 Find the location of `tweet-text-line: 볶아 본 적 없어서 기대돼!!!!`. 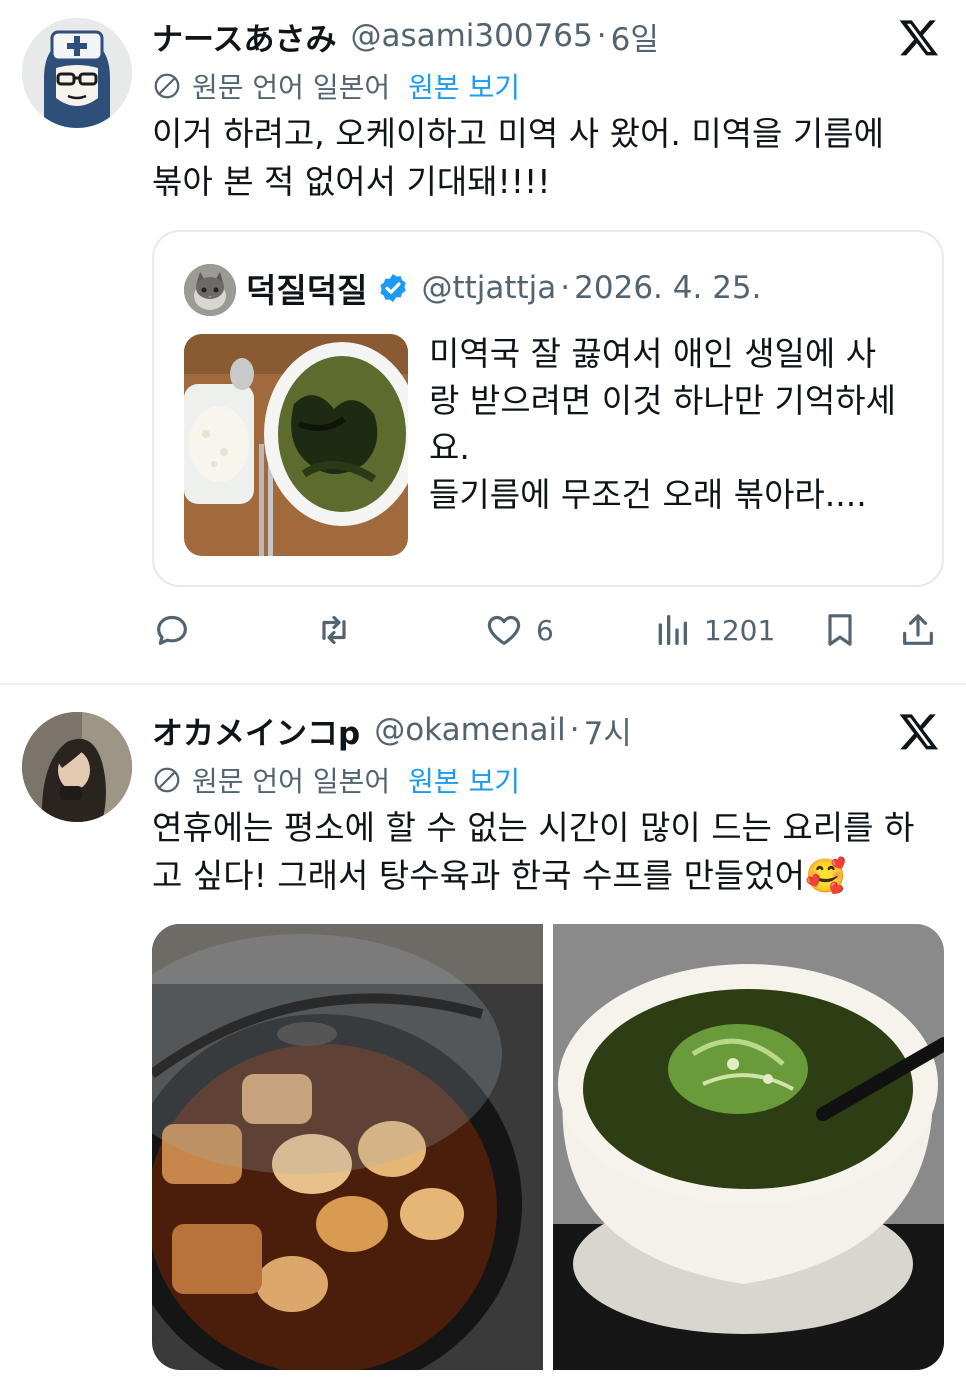

tweet-text-line: 볶아 본 적 없어서 기대돼!!!! is located at coordinates (351, 181).